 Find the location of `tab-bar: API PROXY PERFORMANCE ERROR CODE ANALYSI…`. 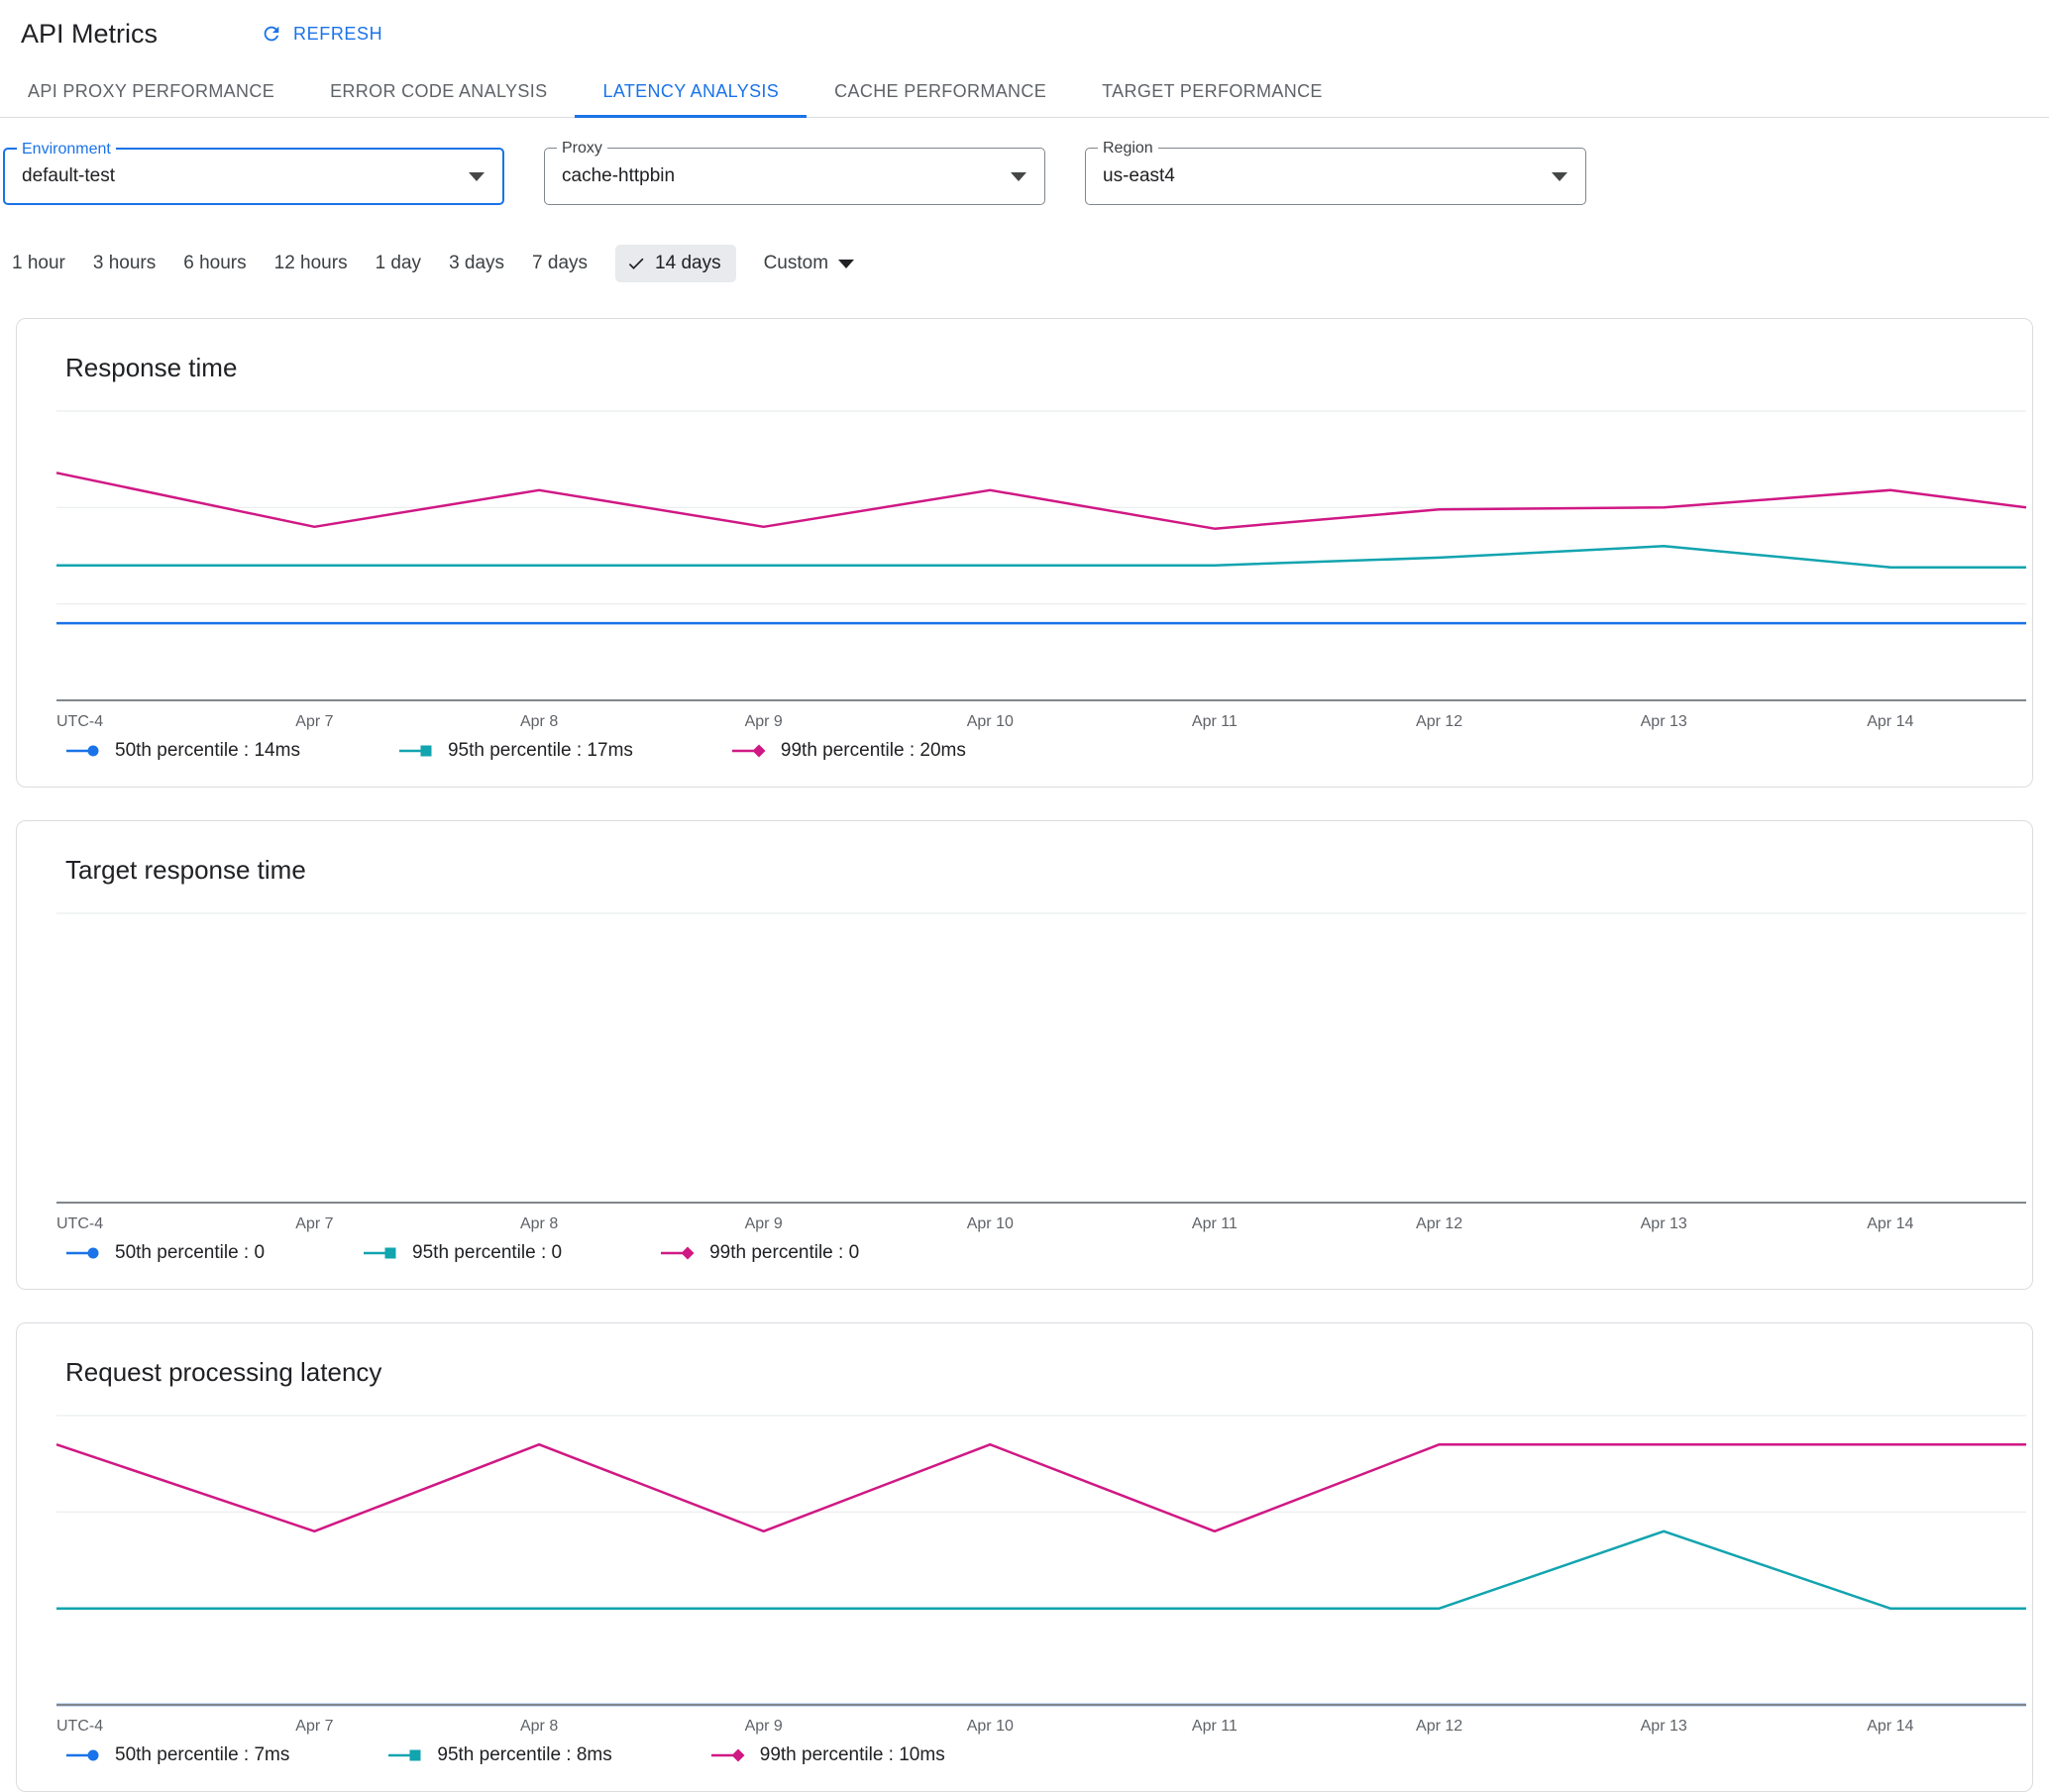

tab-bar: API PROXY PERFORMANCE ERROR CODE ANALYSI… is located at coordinates (1024, 91).